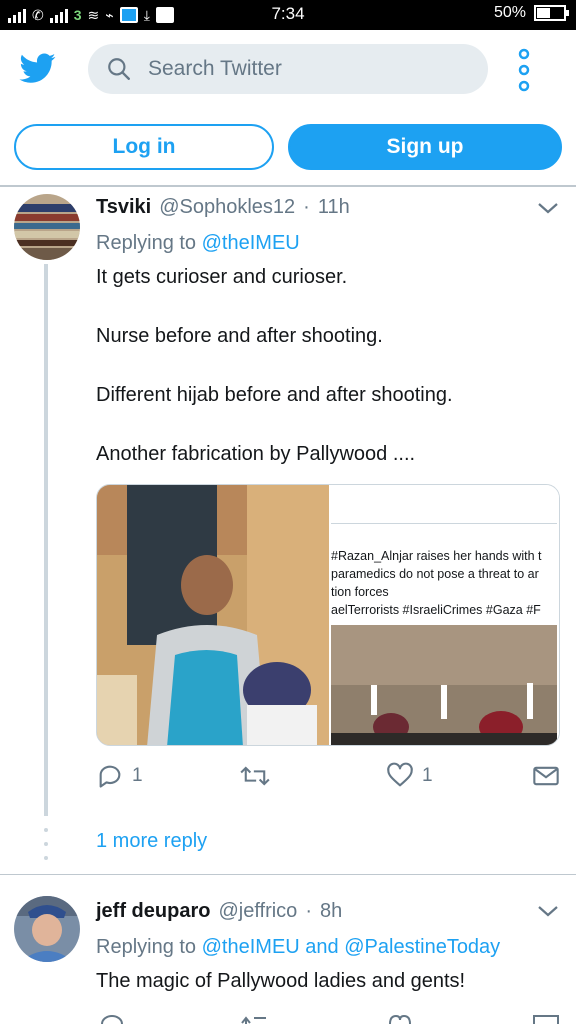 The height and width of the screenshot is (1024, 576). What do you see at coordinates (435, 574) in the screenshot?
I see `media-caption-line: paramedics do not pose a threat to ar` at bounding box center [435, 574].